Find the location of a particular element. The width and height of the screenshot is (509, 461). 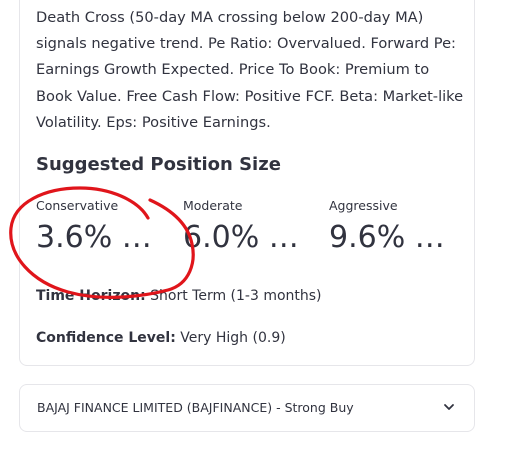

metric-label: Aggressive is located at coordinates (363, 205).